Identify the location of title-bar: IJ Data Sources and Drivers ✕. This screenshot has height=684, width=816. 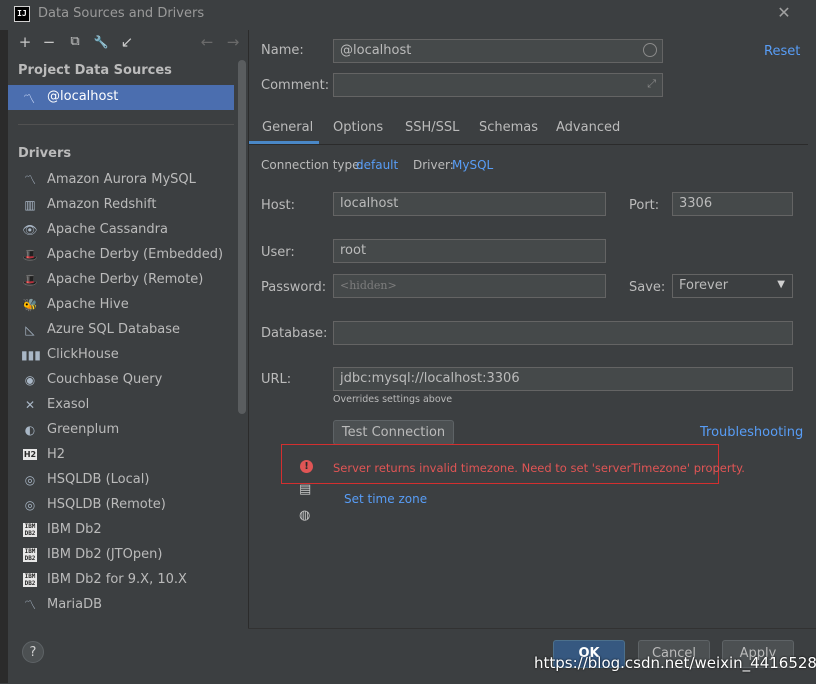
(408, 15).